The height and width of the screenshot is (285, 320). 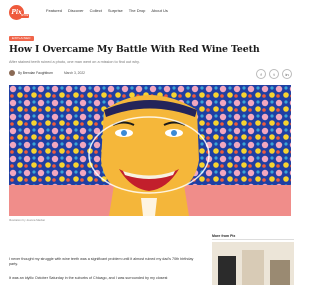 What do you see at coordinates (24, 16) in the screenshot?
I see `logo-tag: SPICE` at bounding box center [24, 16].